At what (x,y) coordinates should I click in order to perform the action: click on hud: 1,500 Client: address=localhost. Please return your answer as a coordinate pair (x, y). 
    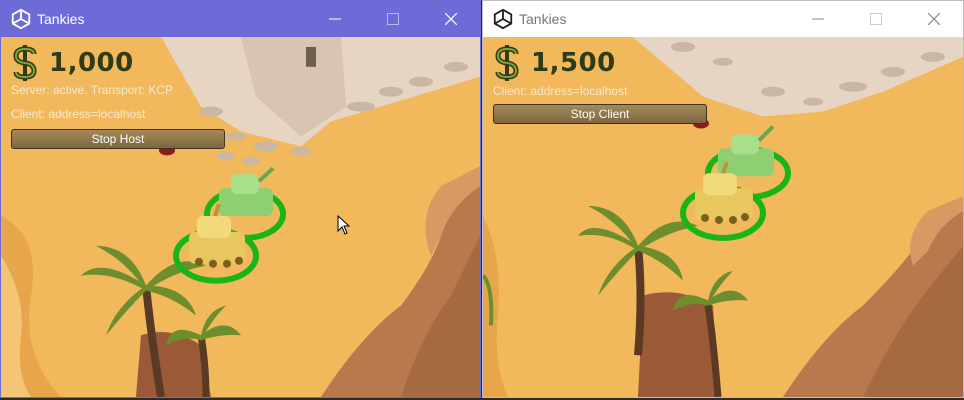
    Looking at the image, I should click on (560, 70).